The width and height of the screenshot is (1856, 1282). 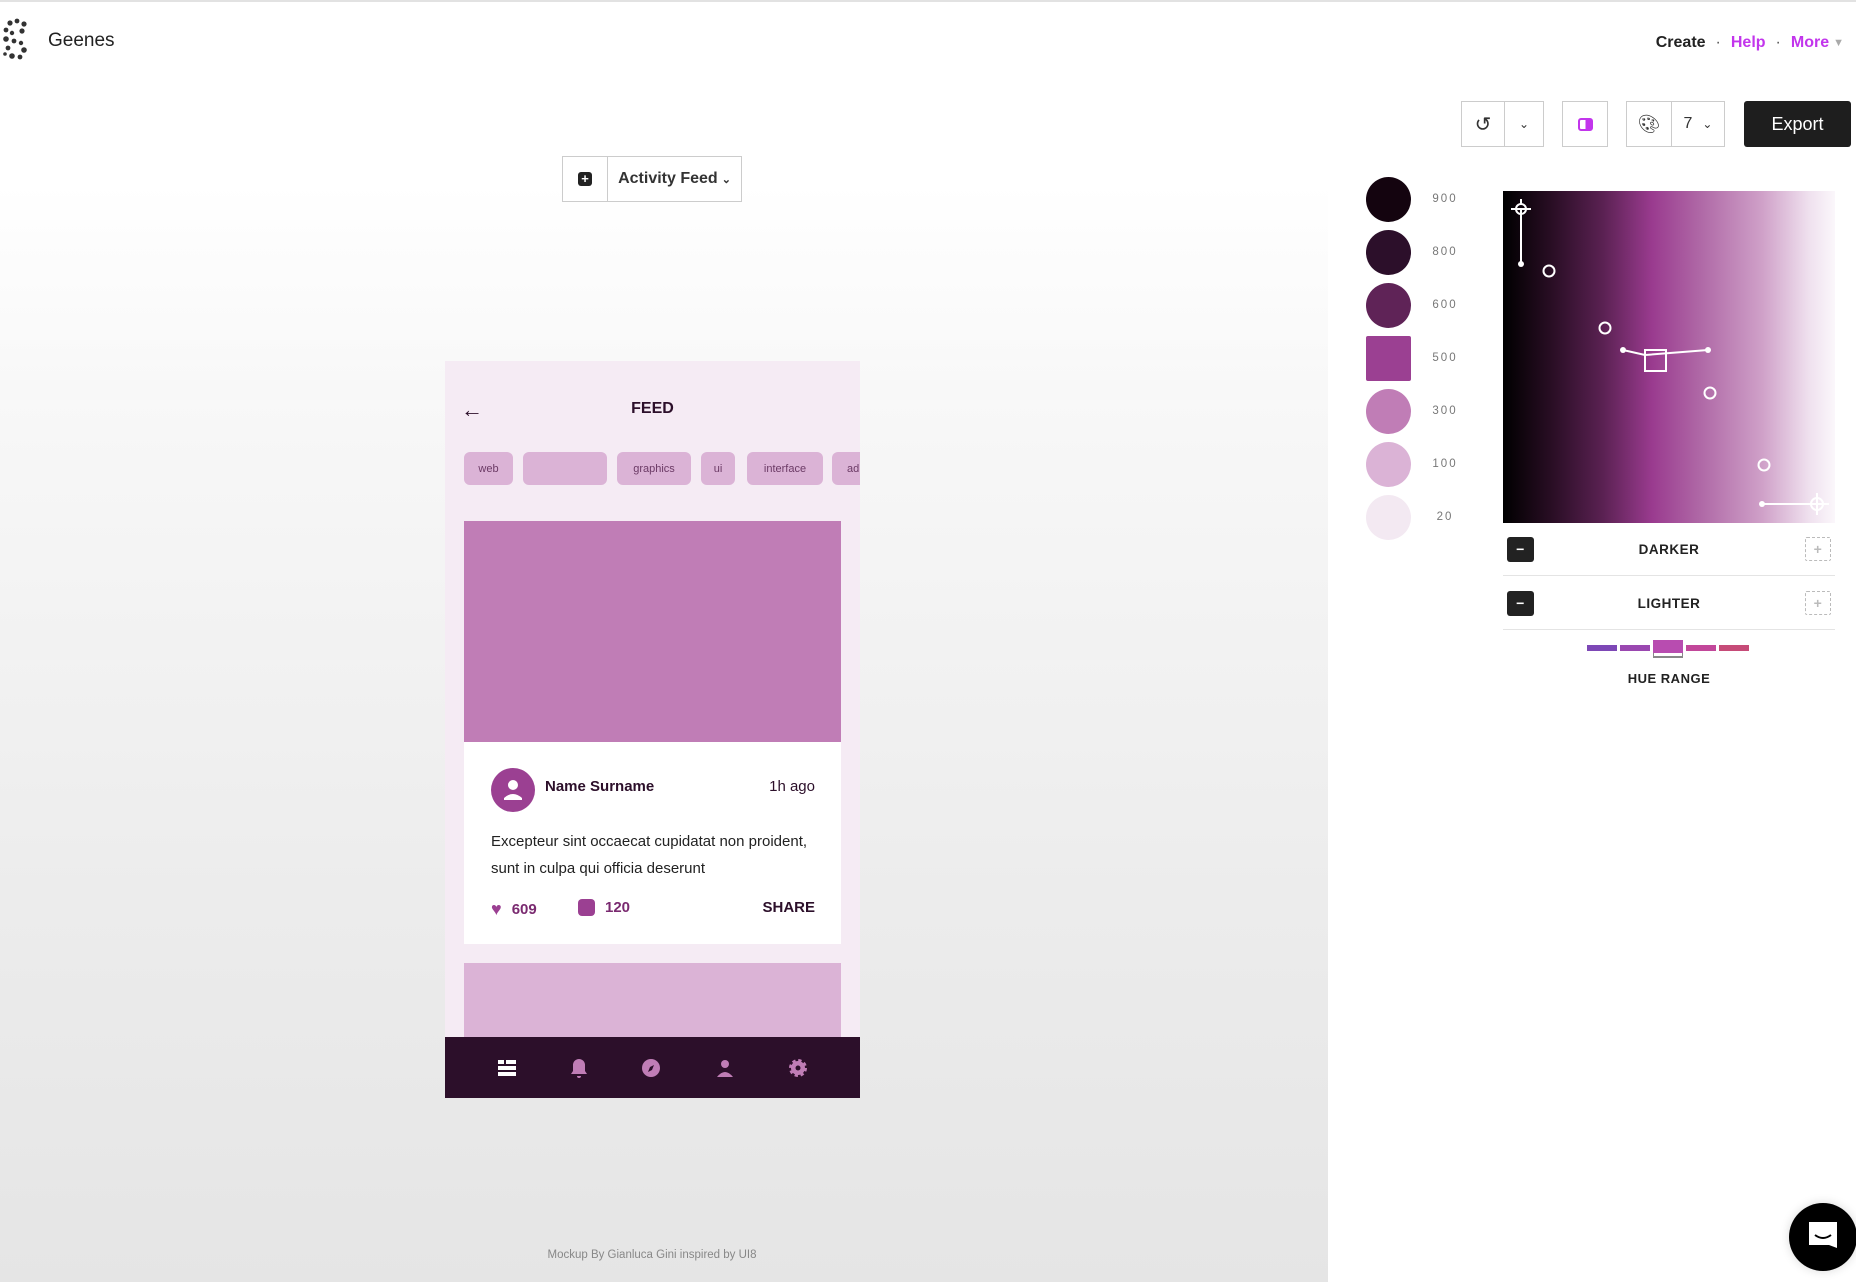 What do you see at coordinates (1445, 199) in the screenshot?
I see `swatch-label: 900` at bounding box center [1445, 199].